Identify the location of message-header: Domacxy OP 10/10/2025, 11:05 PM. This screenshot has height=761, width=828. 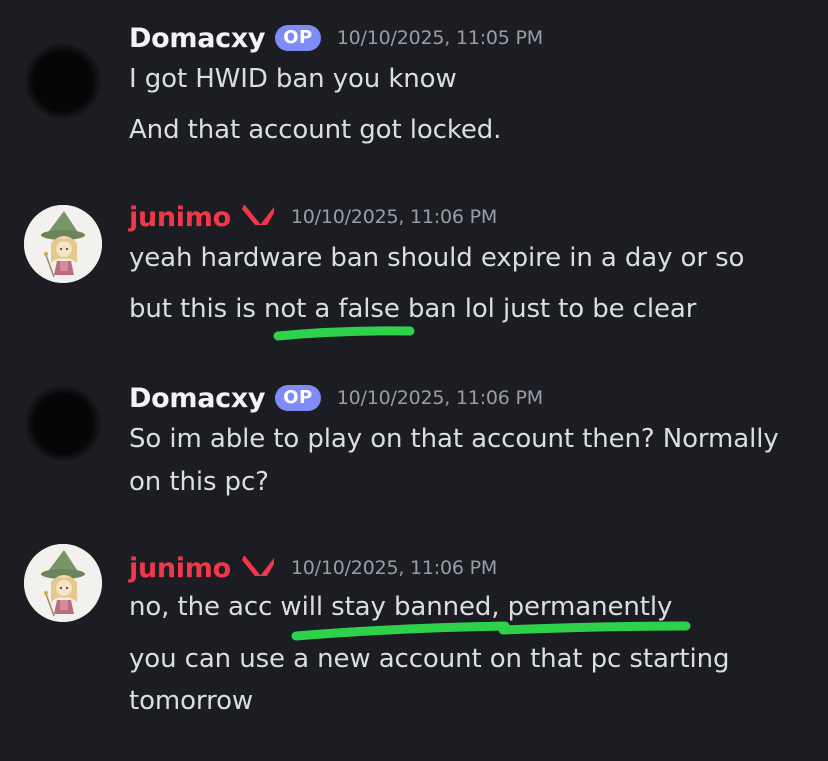
(336, 38).